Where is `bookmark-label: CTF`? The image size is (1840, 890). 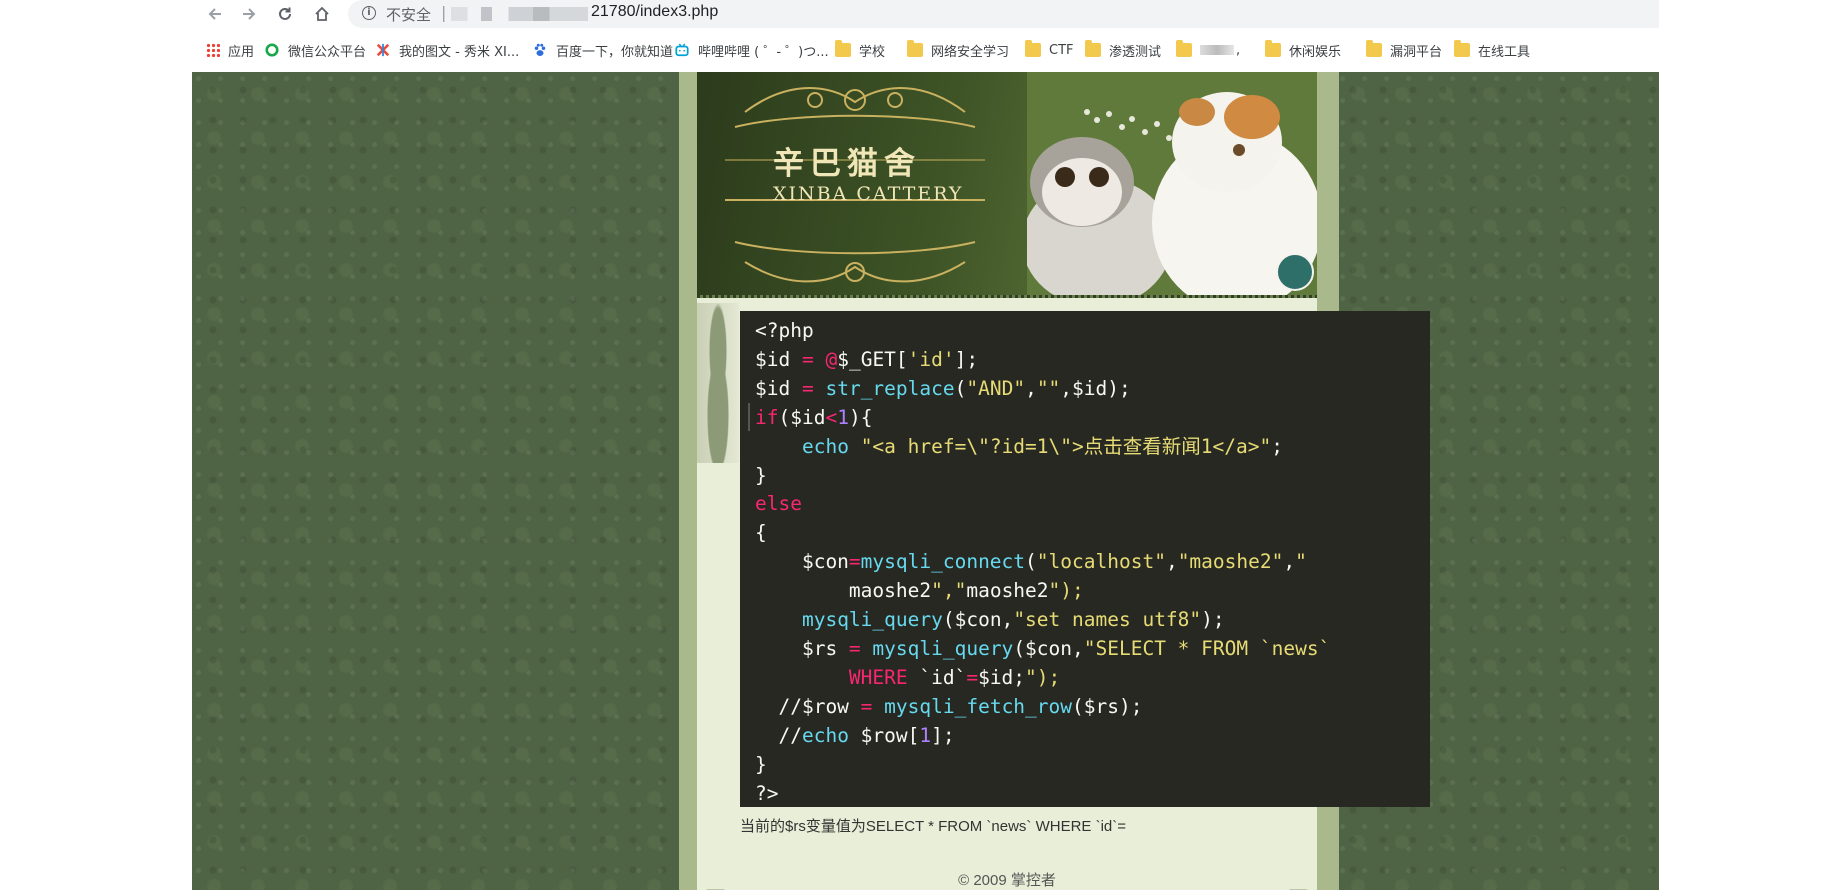
bookmark-label: CTF is located at coordinates (1061, 50).